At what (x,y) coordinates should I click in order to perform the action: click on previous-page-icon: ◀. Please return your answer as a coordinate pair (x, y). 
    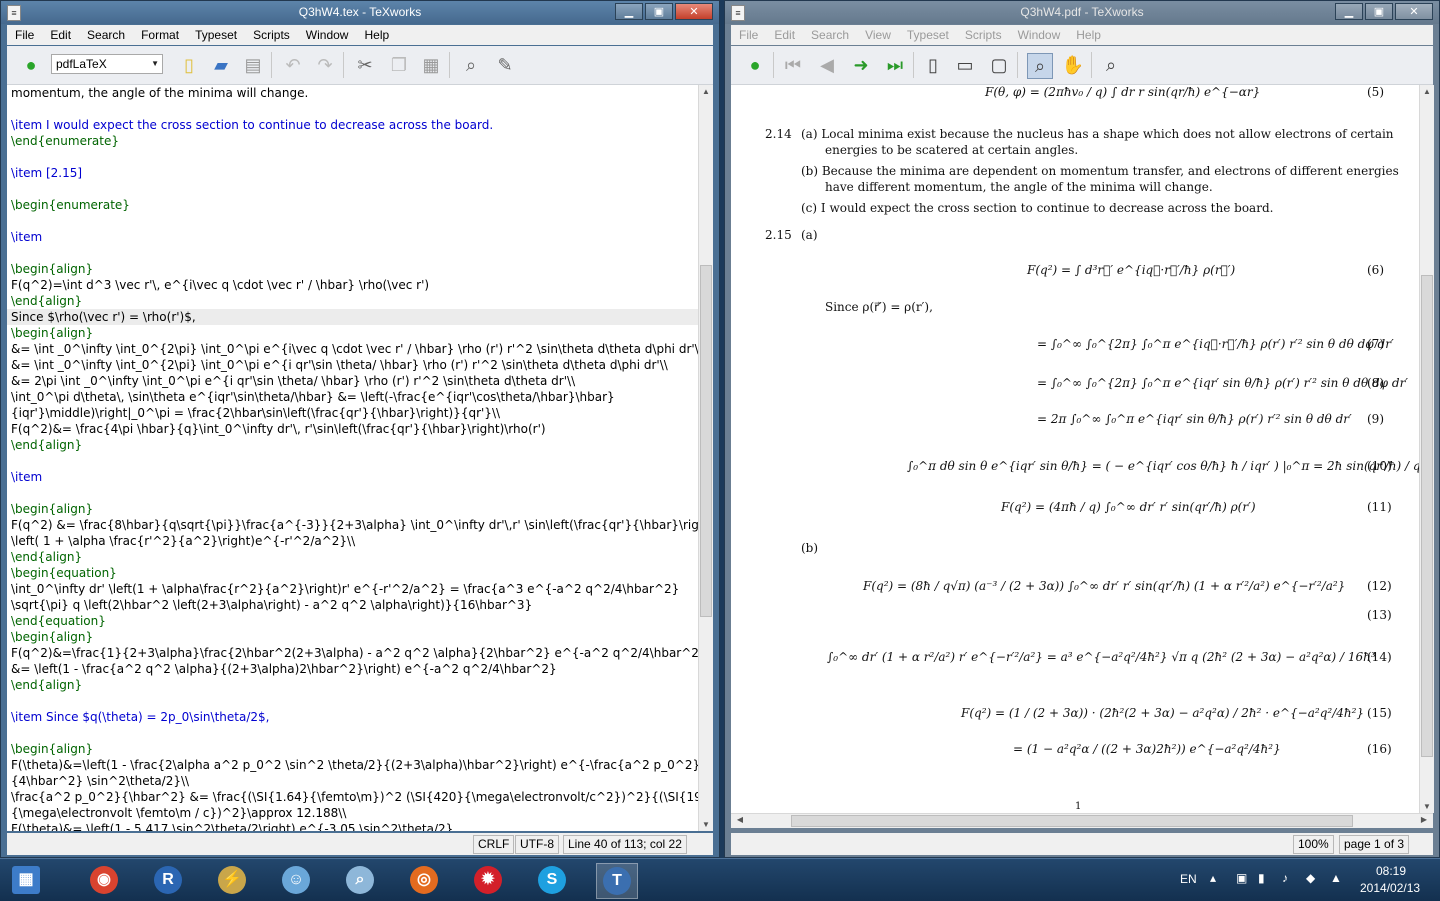
    Looking at the image, I should click on (827, 65).